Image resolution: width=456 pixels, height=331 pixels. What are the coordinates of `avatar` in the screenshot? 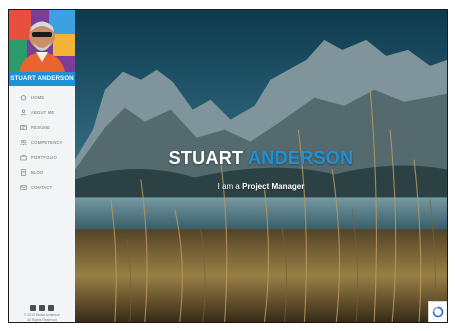 It's located at (42, 41).